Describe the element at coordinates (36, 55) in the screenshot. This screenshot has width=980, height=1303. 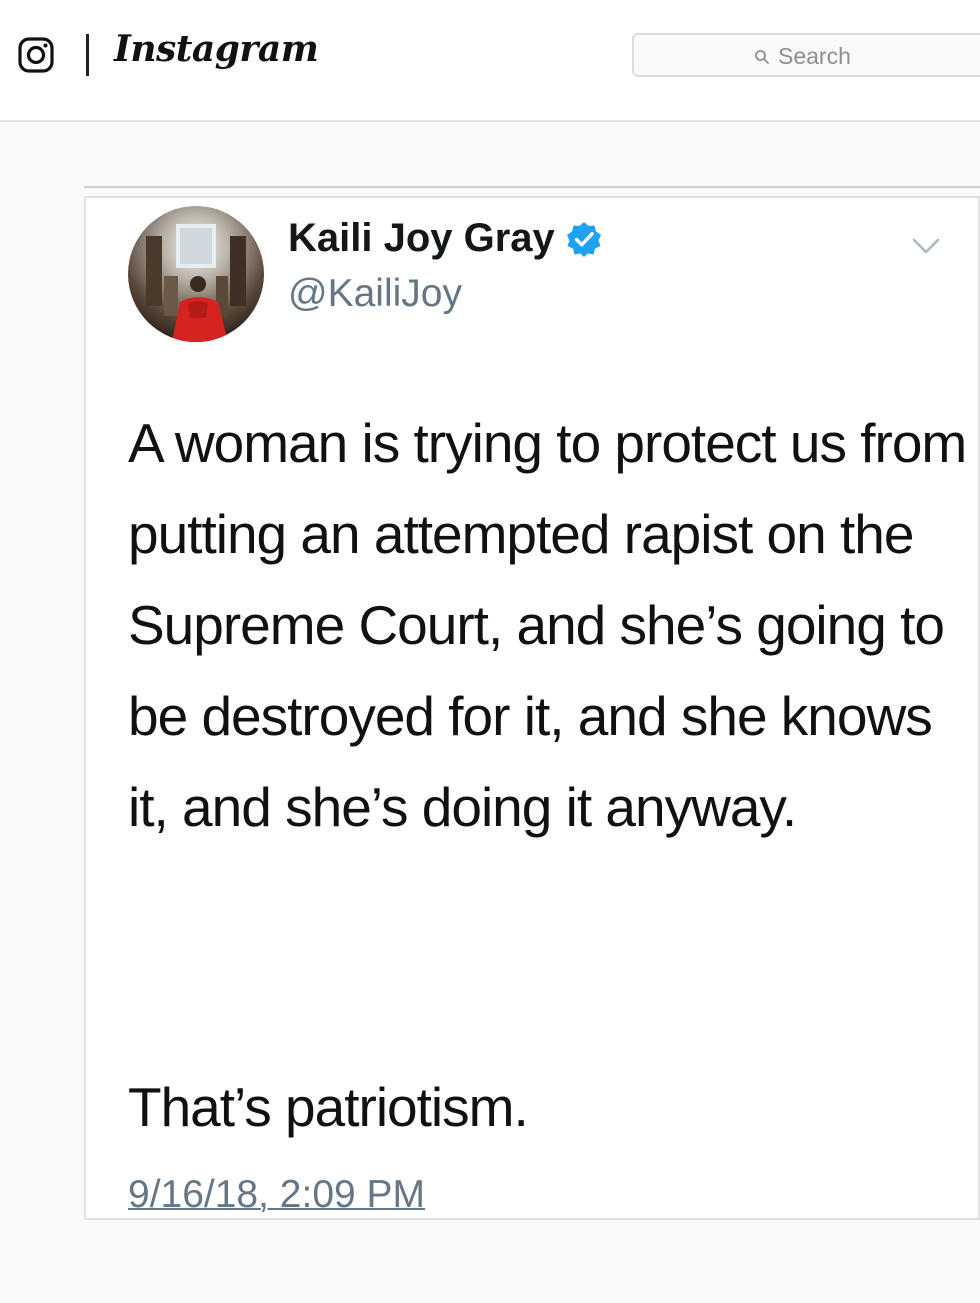
I see `instagram-logo-icon` at that location.